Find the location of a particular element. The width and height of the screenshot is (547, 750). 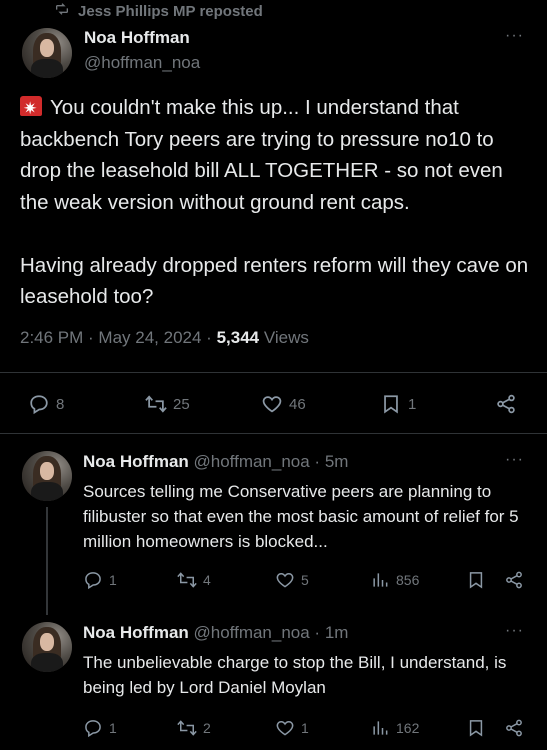

thread-line is located at coordinates (47, 561).